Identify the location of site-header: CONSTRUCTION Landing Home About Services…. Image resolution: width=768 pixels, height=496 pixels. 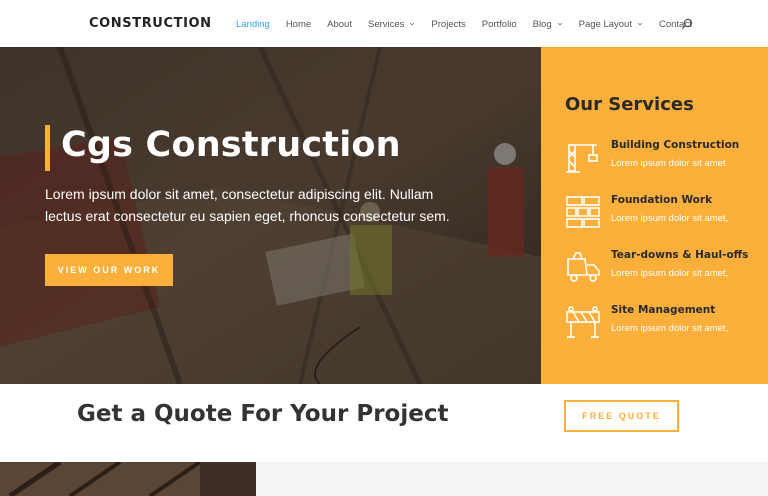
(384, 23).